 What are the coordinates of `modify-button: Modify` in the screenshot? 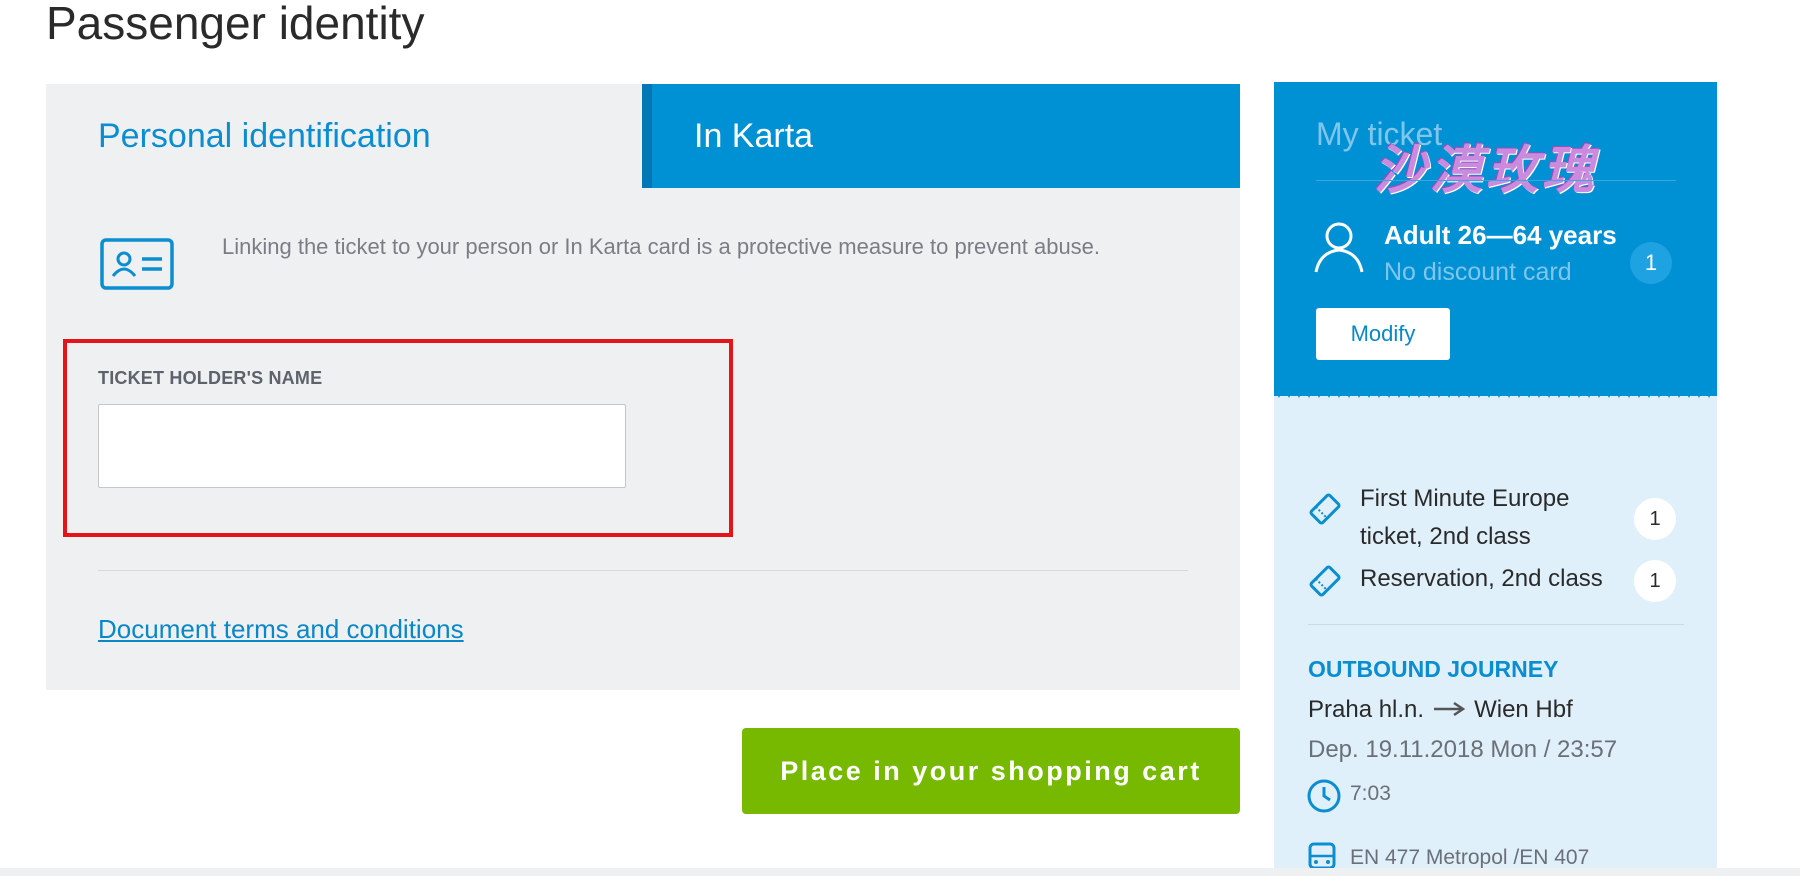 It's located at (1383, 334).